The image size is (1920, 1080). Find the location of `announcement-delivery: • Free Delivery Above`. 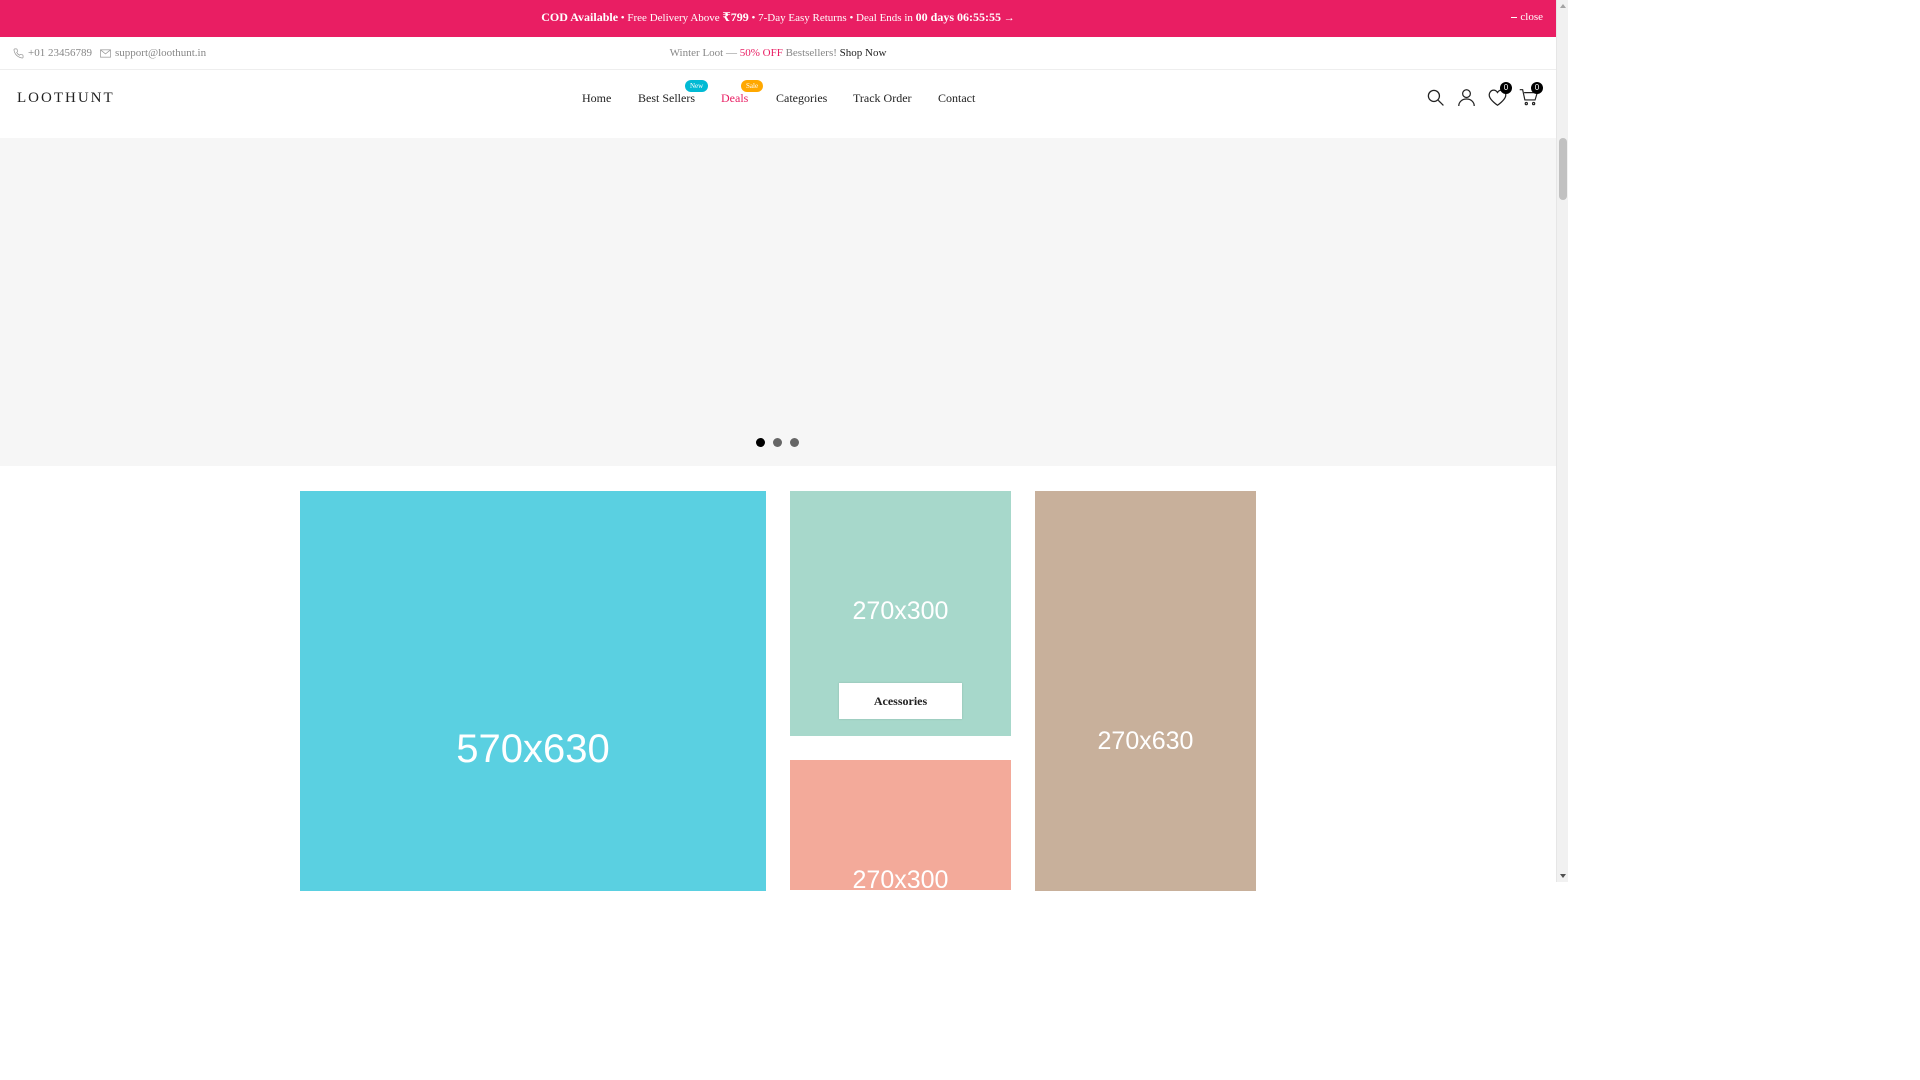

announcement-delivery: • Free Delivery Above is located at coordinates (670, 18).